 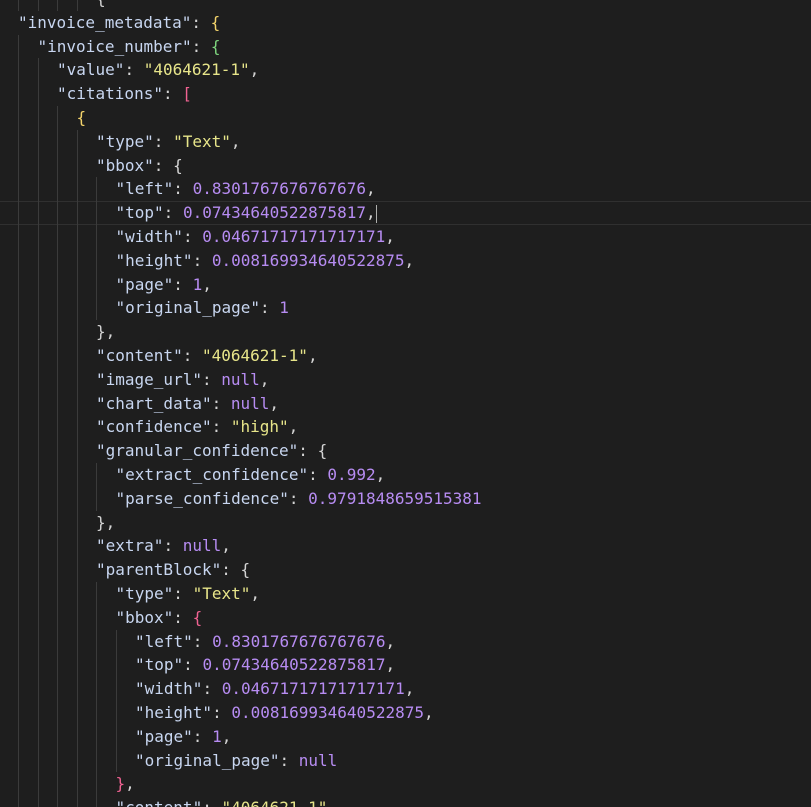 What do you see at coordinates (259, 427) in the screenshot?
I see `json-string-value: "high"` at bounding box center [259, 427].